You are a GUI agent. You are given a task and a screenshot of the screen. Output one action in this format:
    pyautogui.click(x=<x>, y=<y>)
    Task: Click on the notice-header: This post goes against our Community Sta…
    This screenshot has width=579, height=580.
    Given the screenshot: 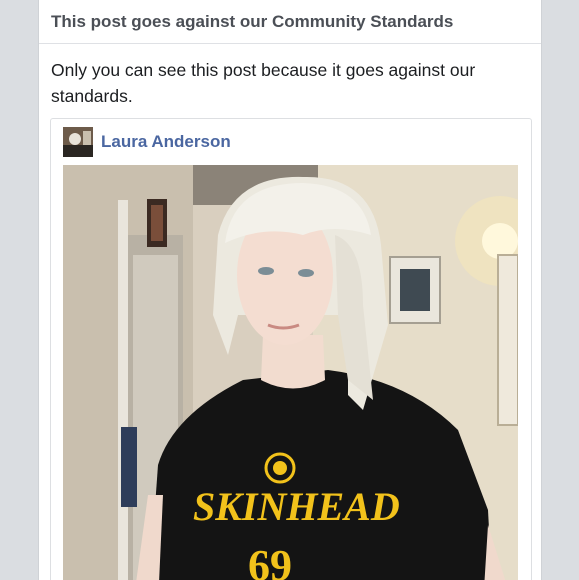 What is the action you would take?
    pyautogui.click(x=290, y=22)
    